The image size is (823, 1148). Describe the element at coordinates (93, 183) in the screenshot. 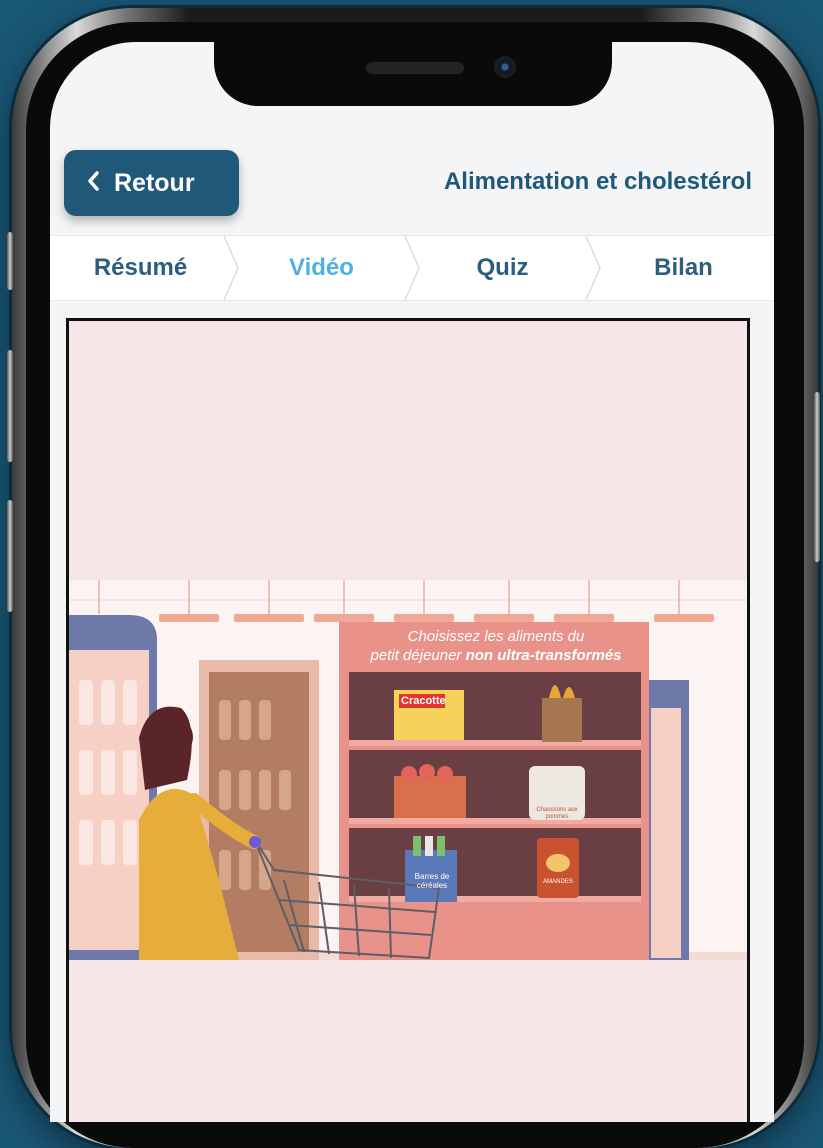

I see `chevron-left-icon` at that location.